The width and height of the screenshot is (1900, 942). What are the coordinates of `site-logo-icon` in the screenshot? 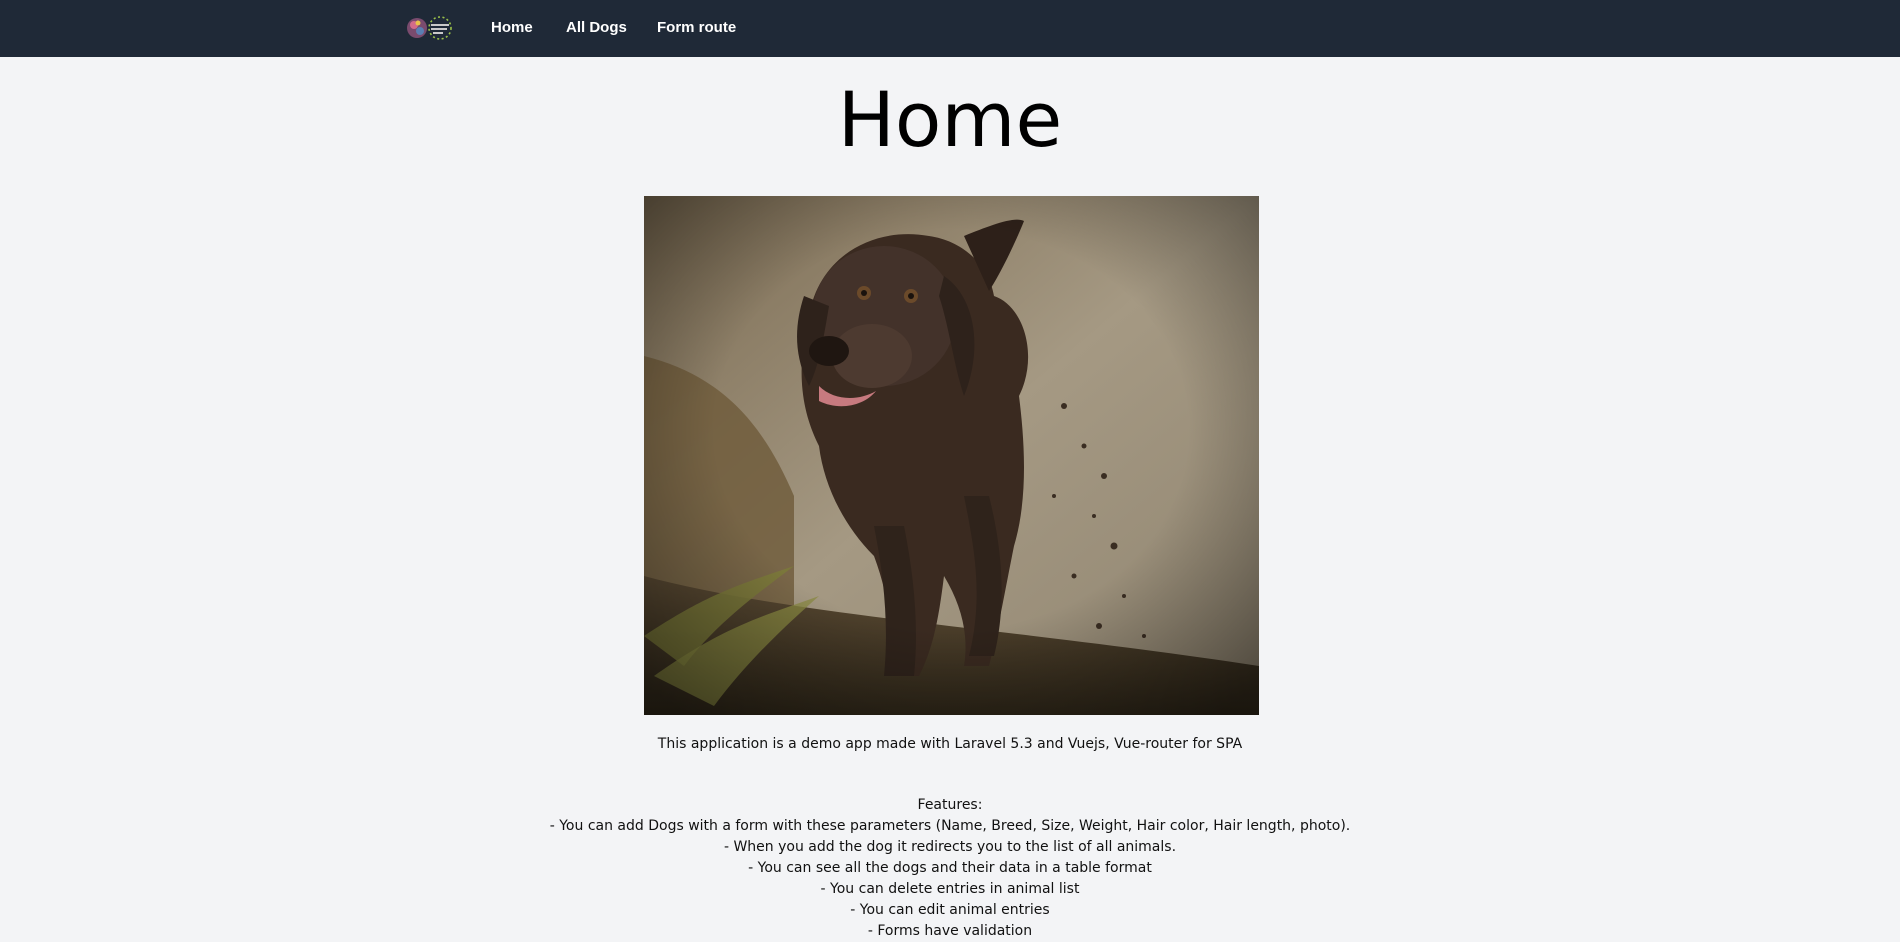 It's located at (431, 28).